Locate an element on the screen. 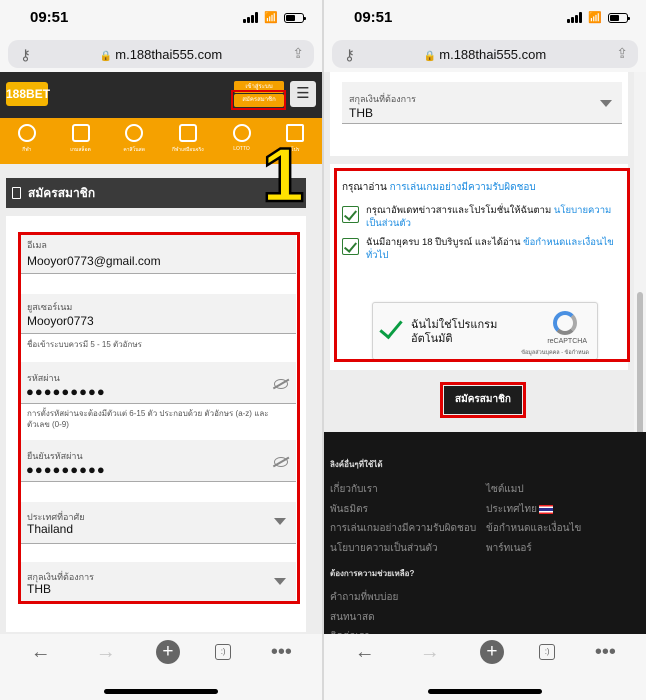 Image resolution: width=646 pixels, height=700 pixels. casino-chip-icon is located at coordinates (134, 133).